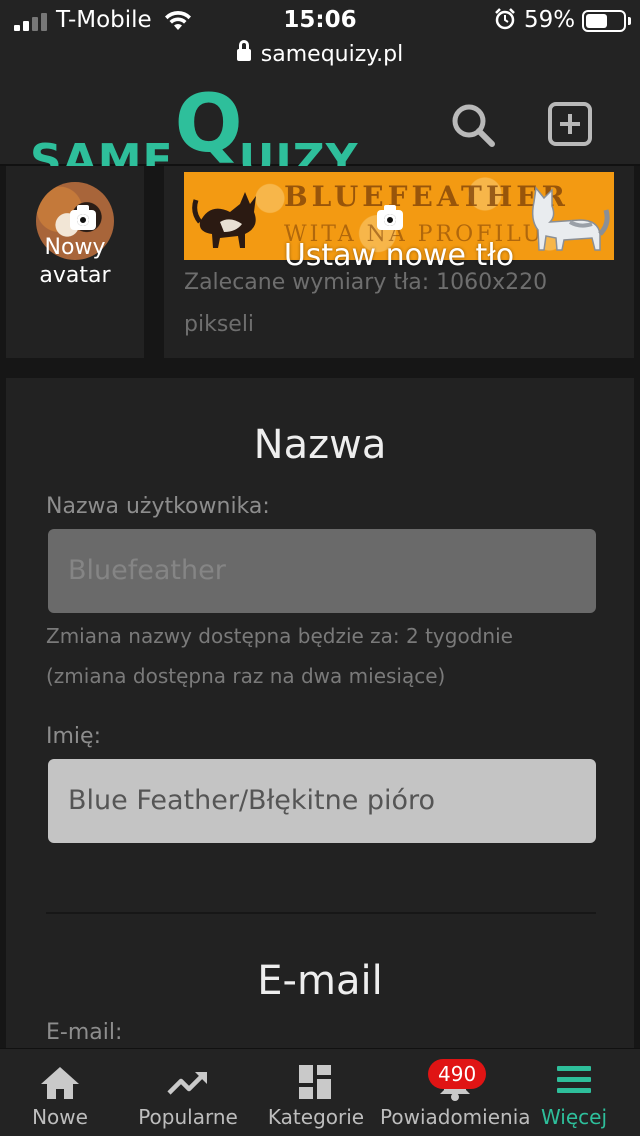 This screenshot has height=1136, width=640. I want to click on logo-part-q: Q, so click(208, 123).